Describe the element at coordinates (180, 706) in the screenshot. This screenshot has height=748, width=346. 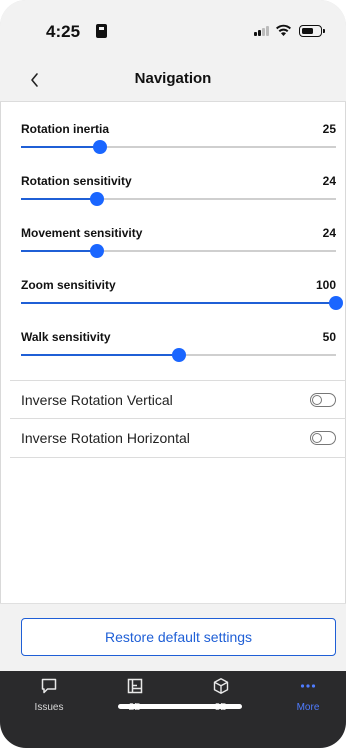
I see `home-indicator` at that location.